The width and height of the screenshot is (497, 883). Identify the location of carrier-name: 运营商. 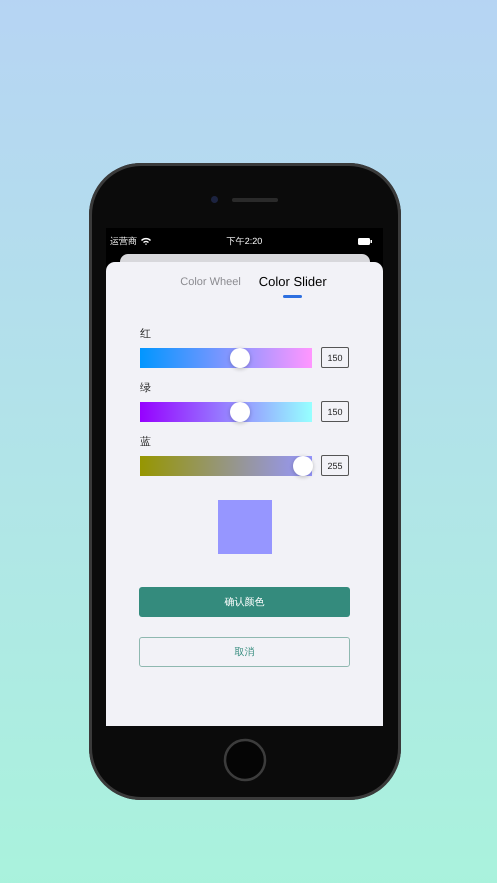
(123, 241).